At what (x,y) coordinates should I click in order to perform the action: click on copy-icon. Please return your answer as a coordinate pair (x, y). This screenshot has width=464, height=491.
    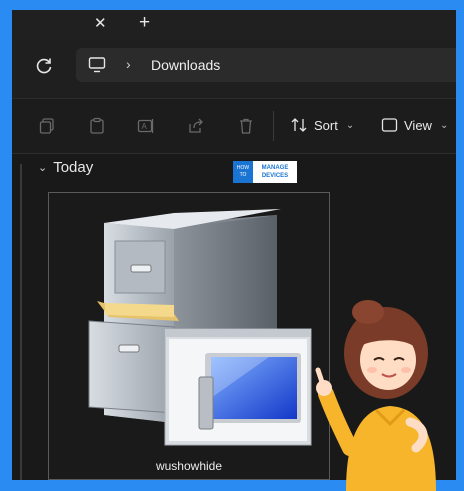
    Looking at the image, I should click on (47, 126).